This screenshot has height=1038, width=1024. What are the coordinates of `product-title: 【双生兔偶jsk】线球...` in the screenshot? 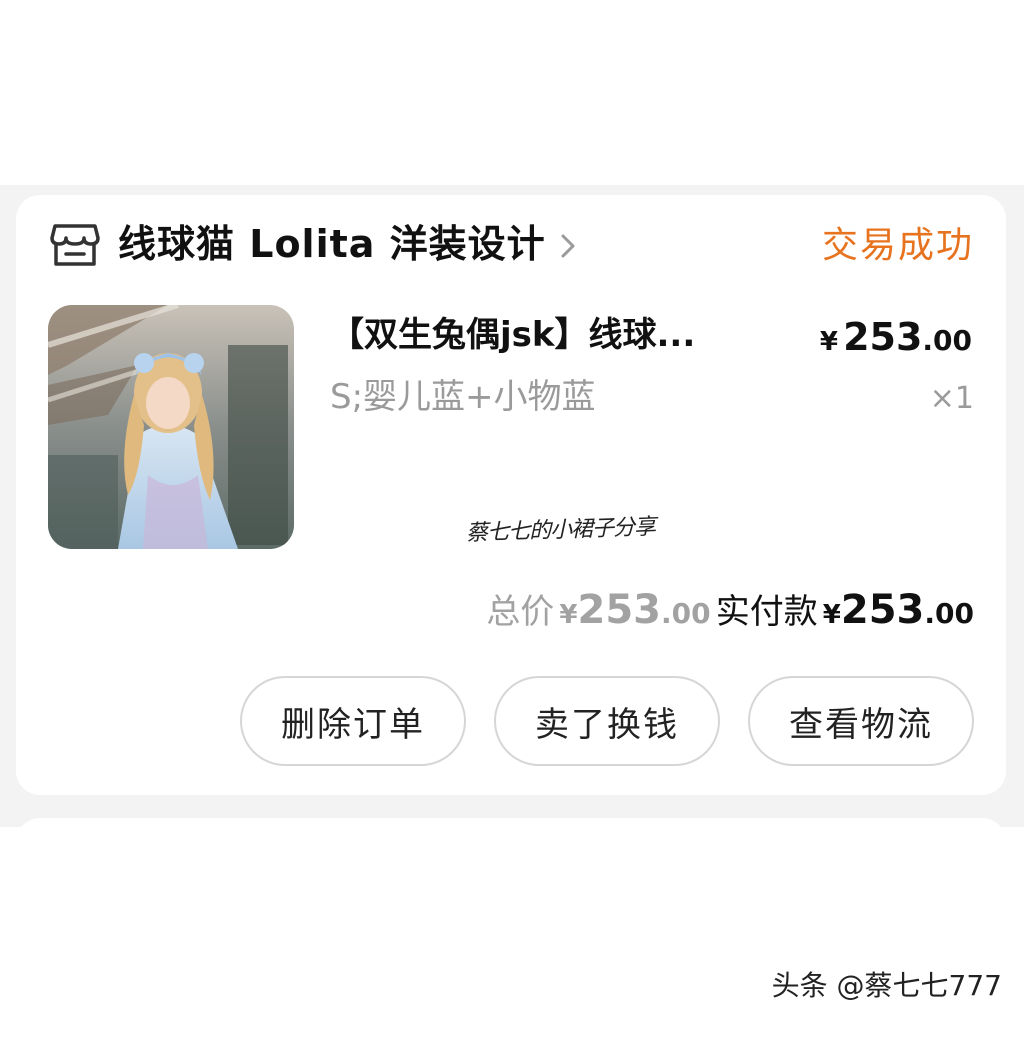 It's located at (540, 335).